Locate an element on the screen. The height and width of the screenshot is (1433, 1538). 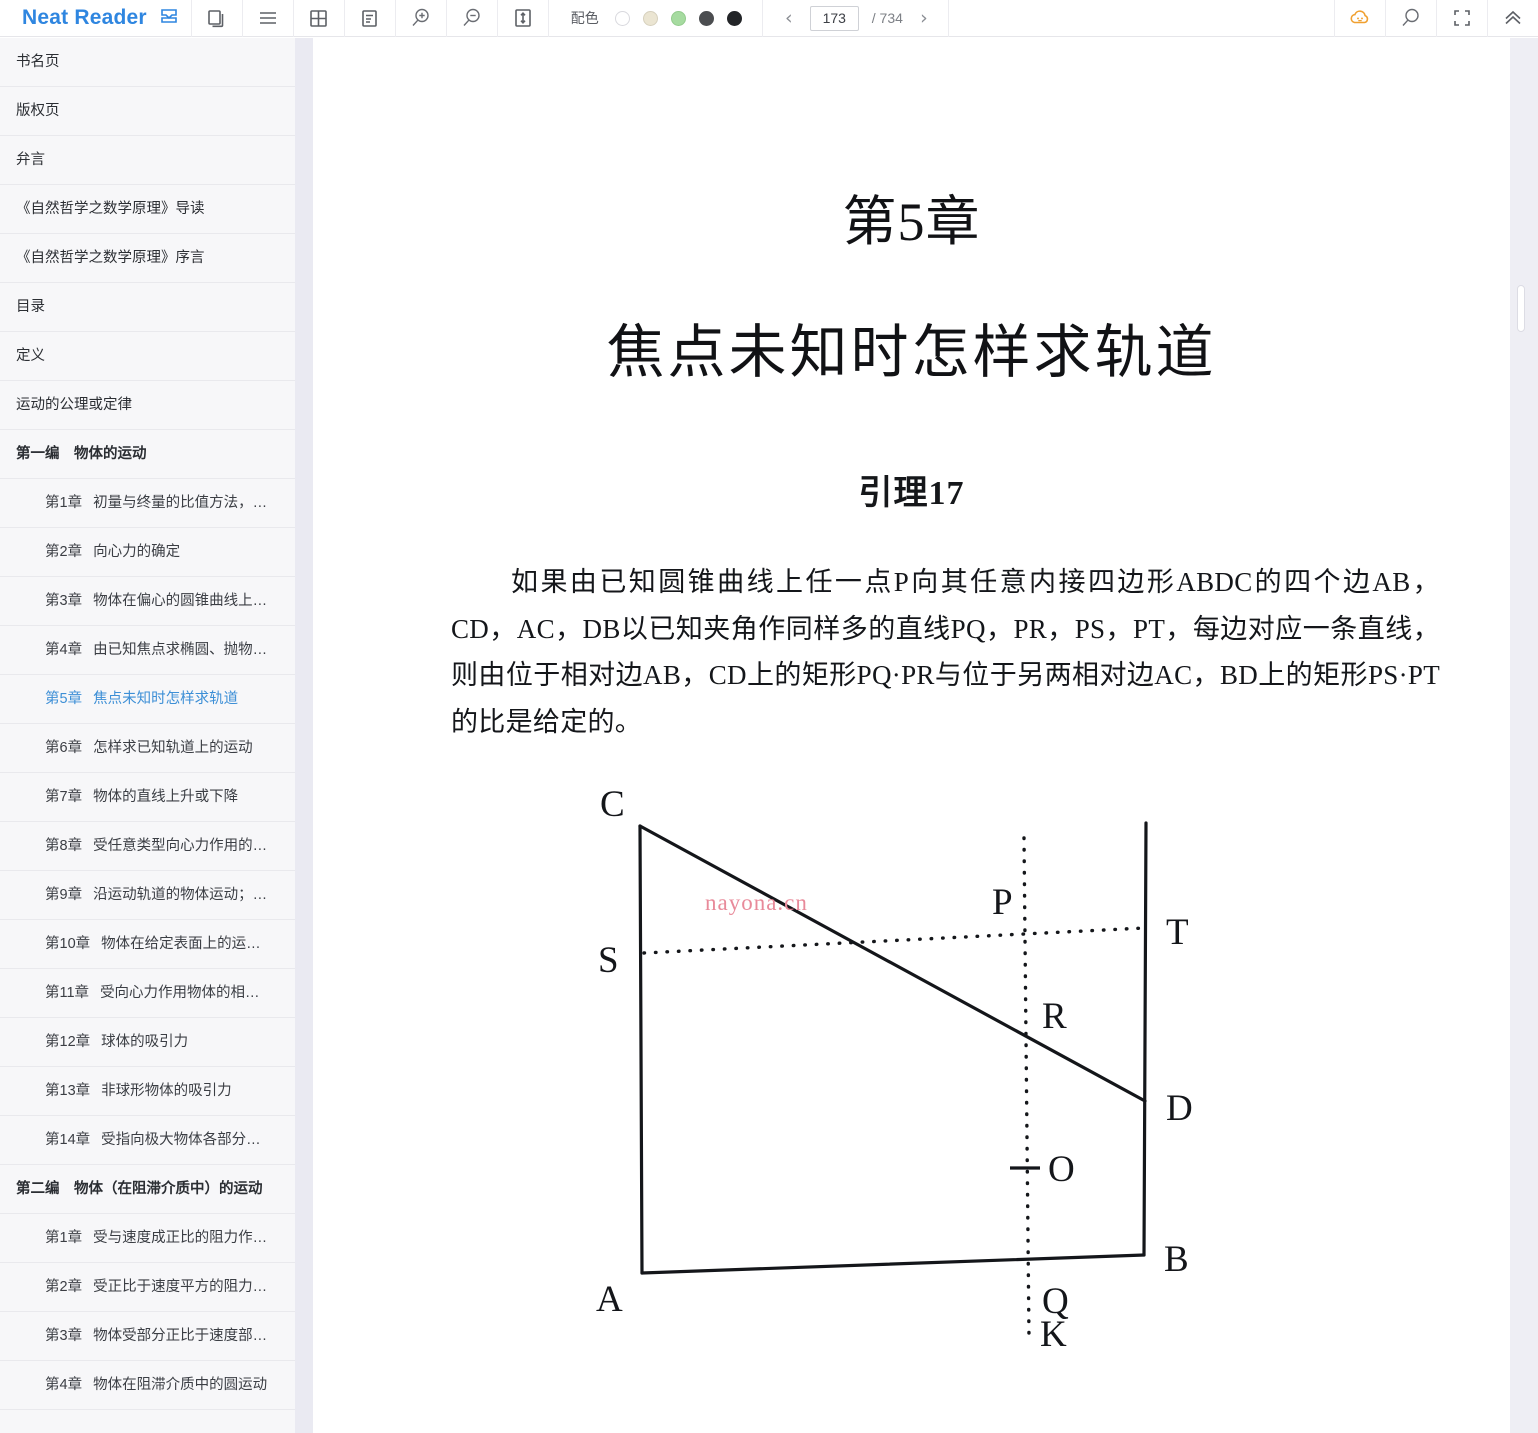
chapter-title-heading: 焦点未知时怎样求轨道 is located at coordinates (911, 353).